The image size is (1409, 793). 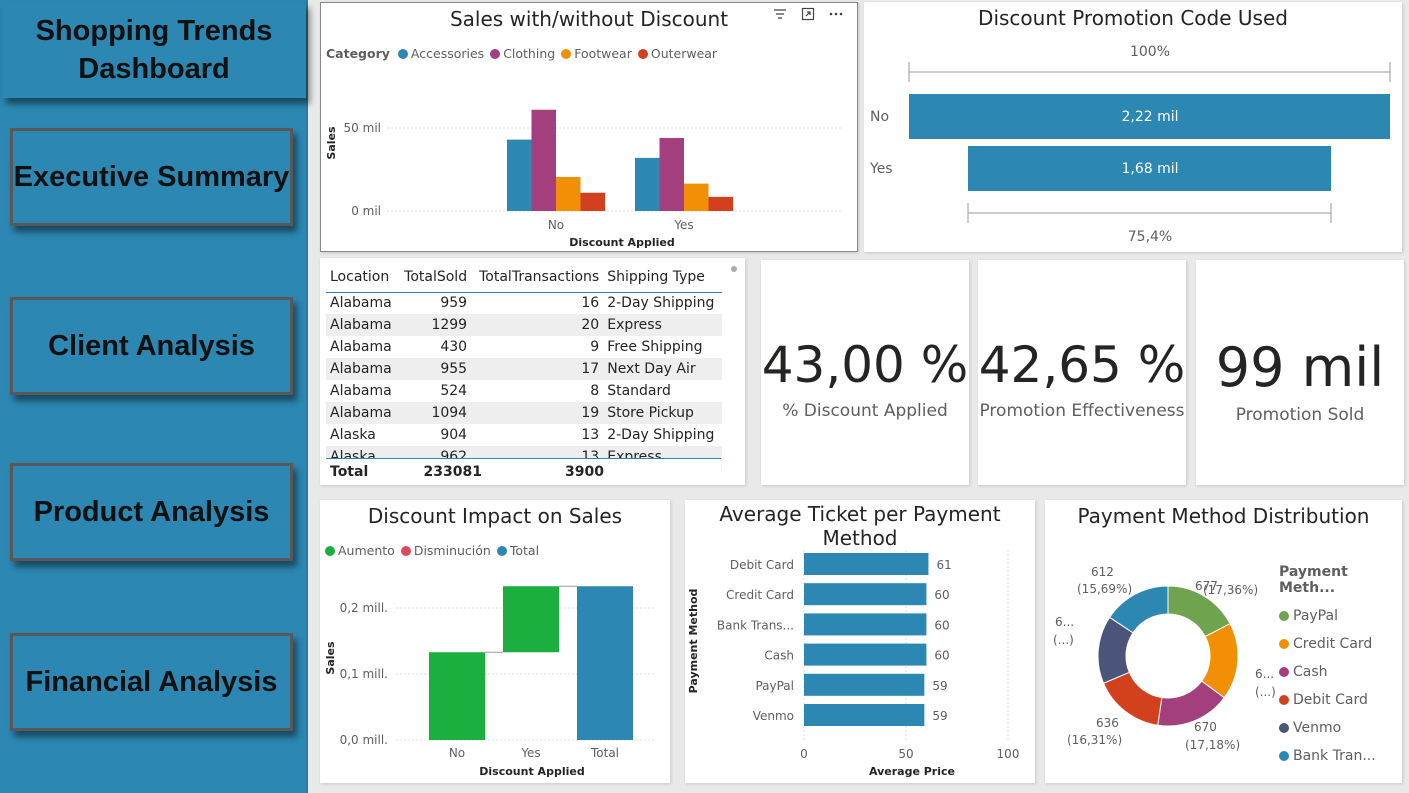 I want to click on table-row: Alabama 1299 20 Express, so click(x=524, y=325).